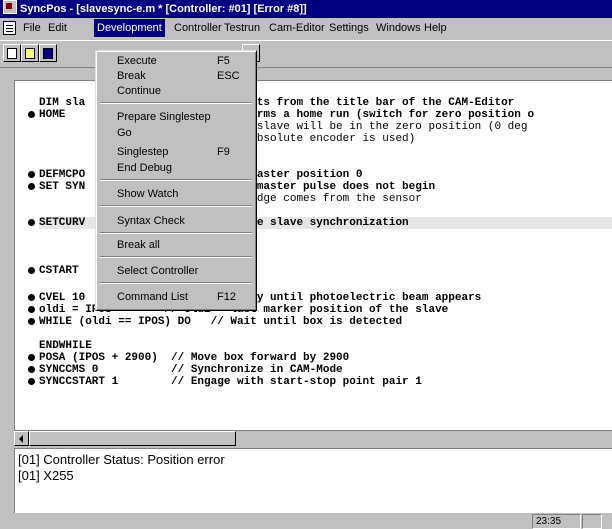 This screenshot has height=529, width=612. Describe the element at coordinates (21, 438) in the screenshot. I see `scroll-left-arrow-icon` at that location.